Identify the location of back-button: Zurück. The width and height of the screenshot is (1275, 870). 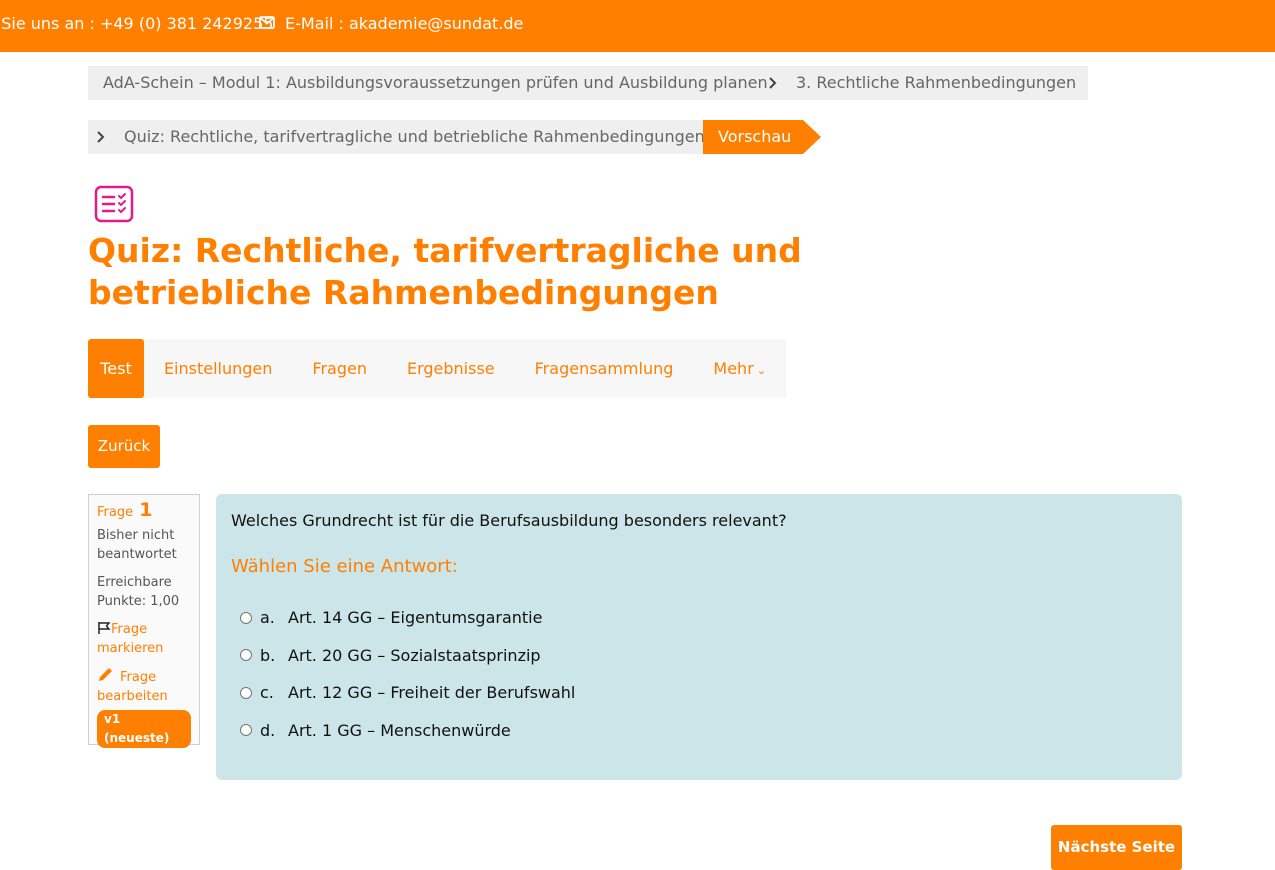
(124, 446).